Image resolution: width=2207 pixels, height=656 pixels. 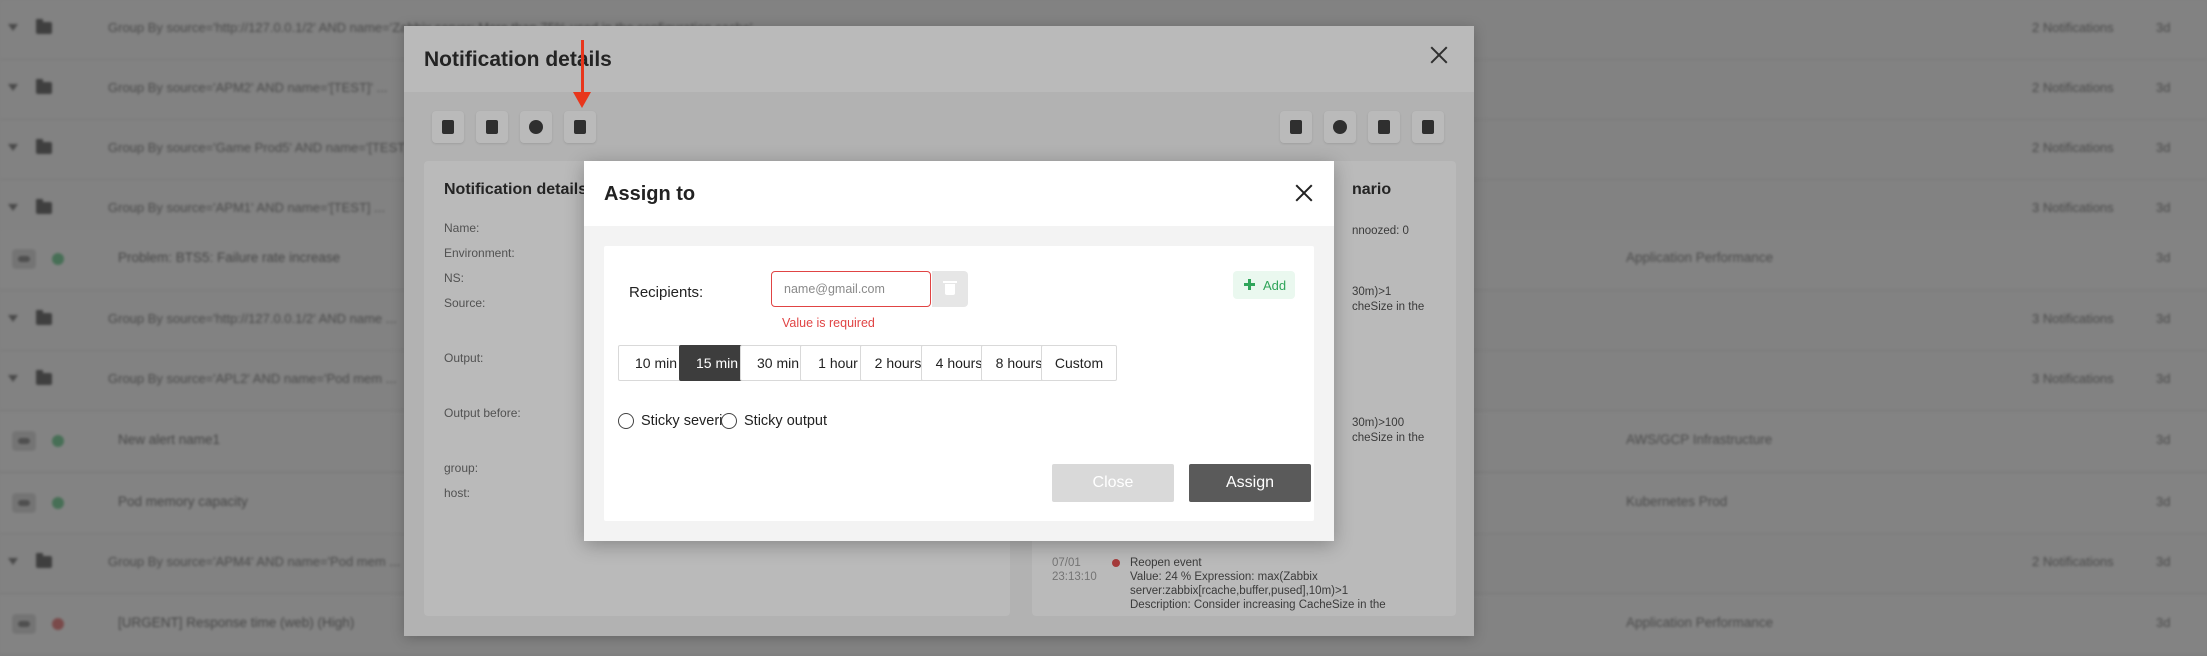 I want to click on sticky-output-label: Sticky output, so click(x=786, y=421).